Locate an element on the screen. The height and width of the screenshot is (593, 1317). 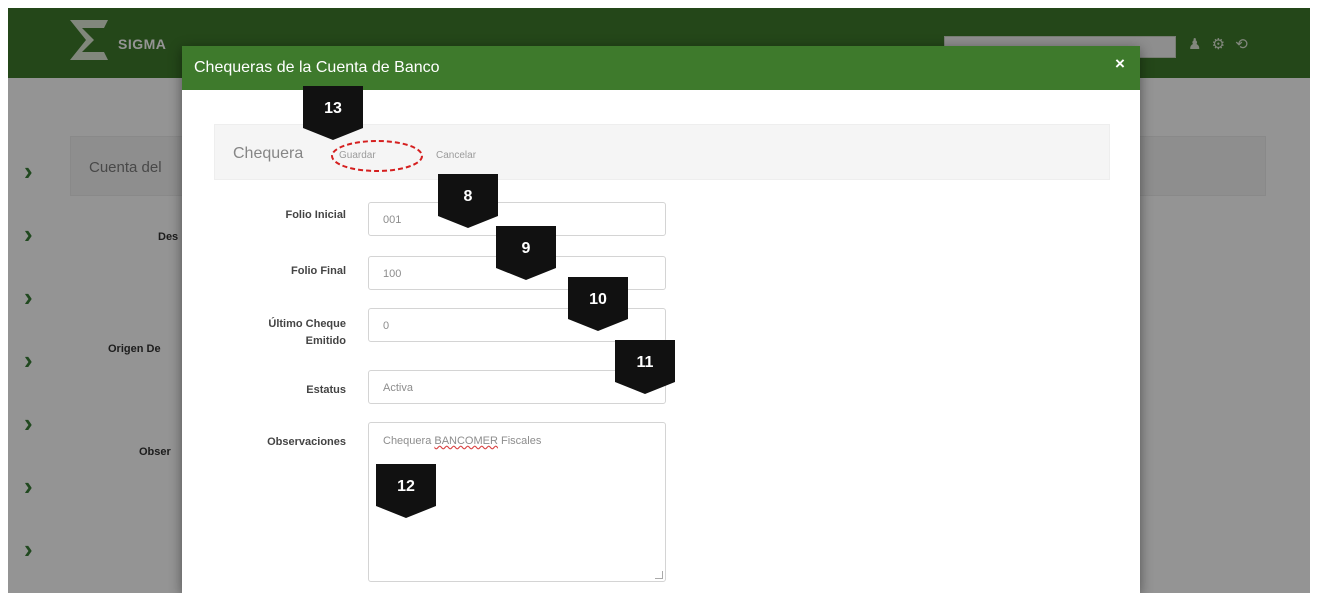
highlight-oval is located at coordinates (377, 156).